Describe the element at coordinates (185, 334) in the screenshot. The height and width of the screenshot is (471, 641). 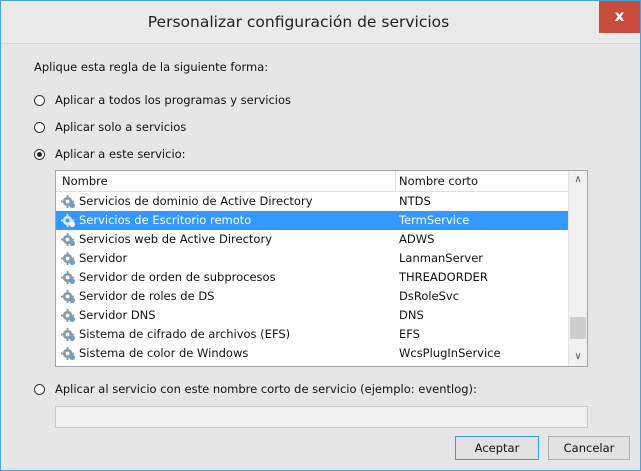
I see `service-name: Sistema de cifrado de archivos (EFS)` at that location.